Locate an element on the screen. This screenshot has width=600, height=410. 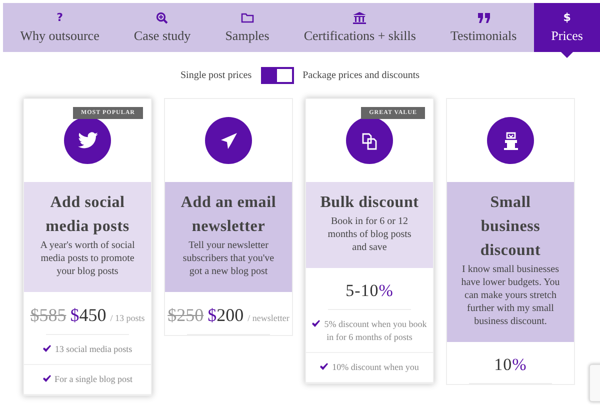
price-unit: / 13 posts is located at coordinates (127, 318).